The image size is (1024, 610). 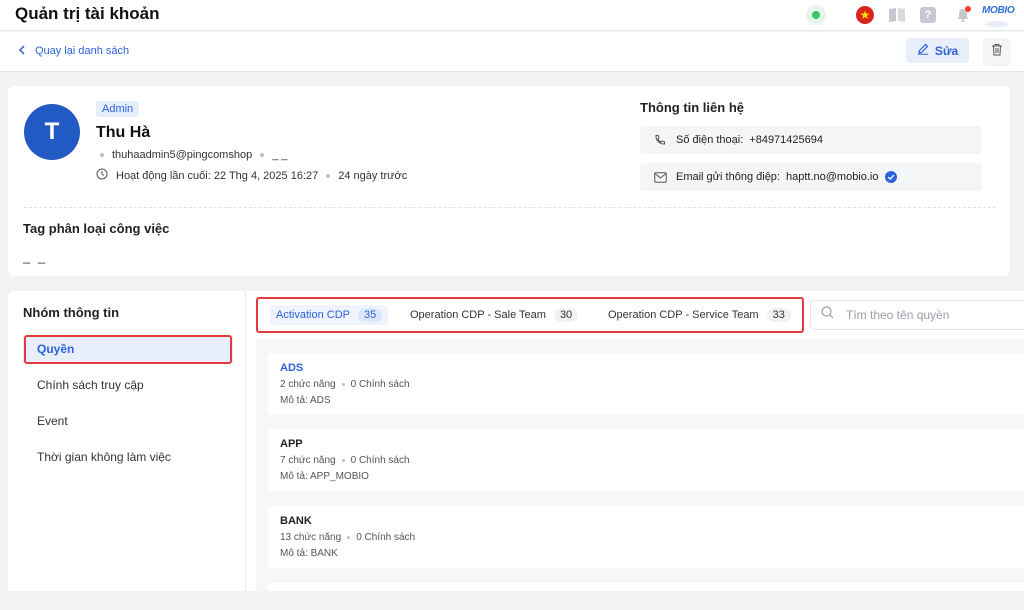 I want to click on trash-icon, so click(x=997, y=52).